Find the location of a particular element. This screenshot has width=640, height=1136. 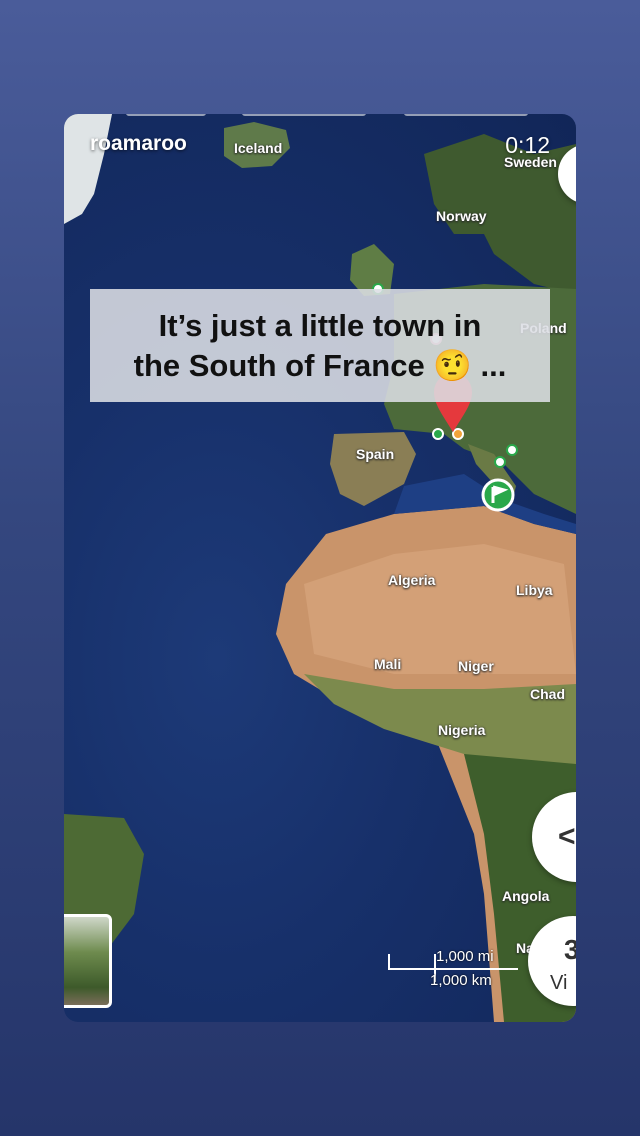

map-label-mali: Mali is located at coordinates (388, 664).